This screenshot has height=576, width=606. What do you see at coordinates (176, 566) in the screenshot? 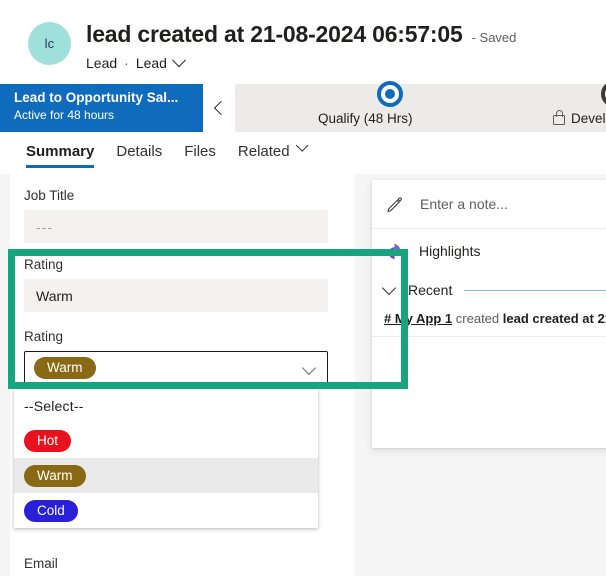
I see `field-email: Email` at bounding box center [176, 566].